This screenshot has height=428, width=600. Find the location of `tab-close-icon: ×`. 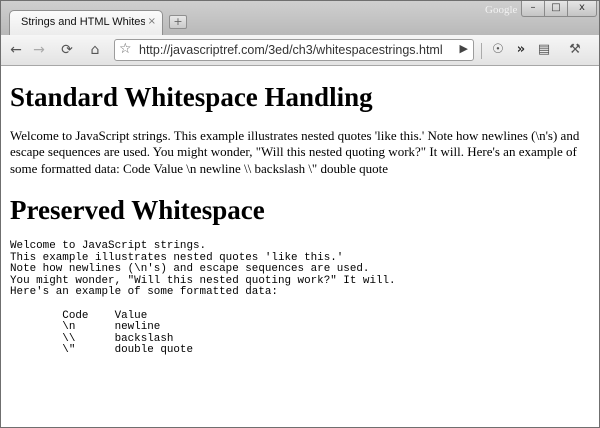

tab-close-icon: × is located at coordinates (152, 21).